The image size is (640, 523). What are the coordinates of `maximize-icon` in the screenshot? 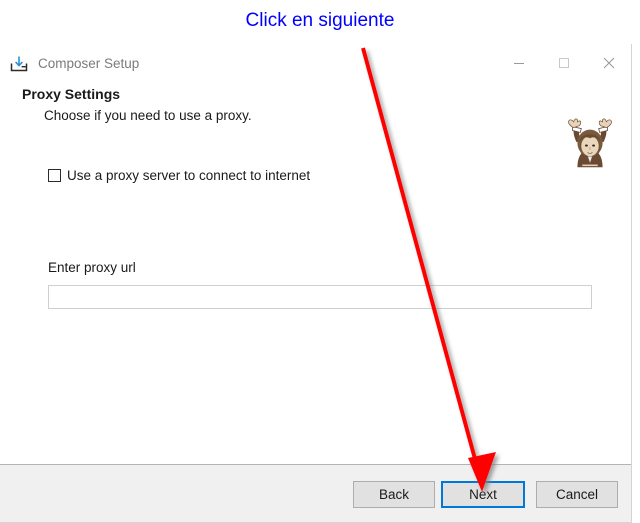 It's located at (563, 63).